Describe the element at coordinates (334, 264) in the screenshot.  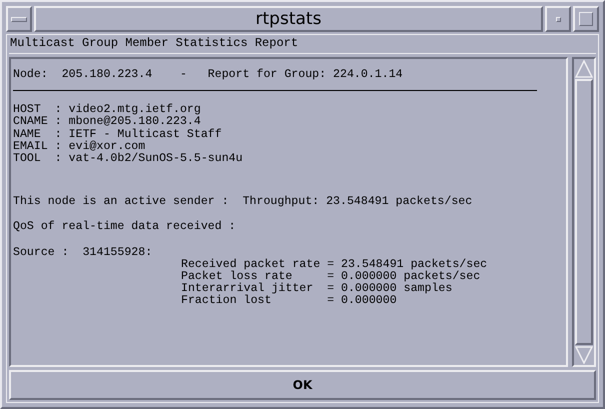
I see `statistic-line: Received packet rate = 23.548491 packets/sec` at that location.